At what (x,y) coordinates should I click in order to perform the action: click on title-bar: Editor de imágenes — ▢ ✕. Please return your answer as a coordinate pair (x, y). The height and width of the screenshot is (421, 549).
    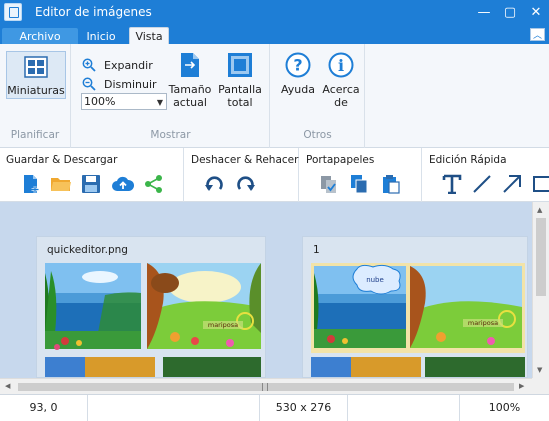
    Looking at the image, I should click on (274, 12).